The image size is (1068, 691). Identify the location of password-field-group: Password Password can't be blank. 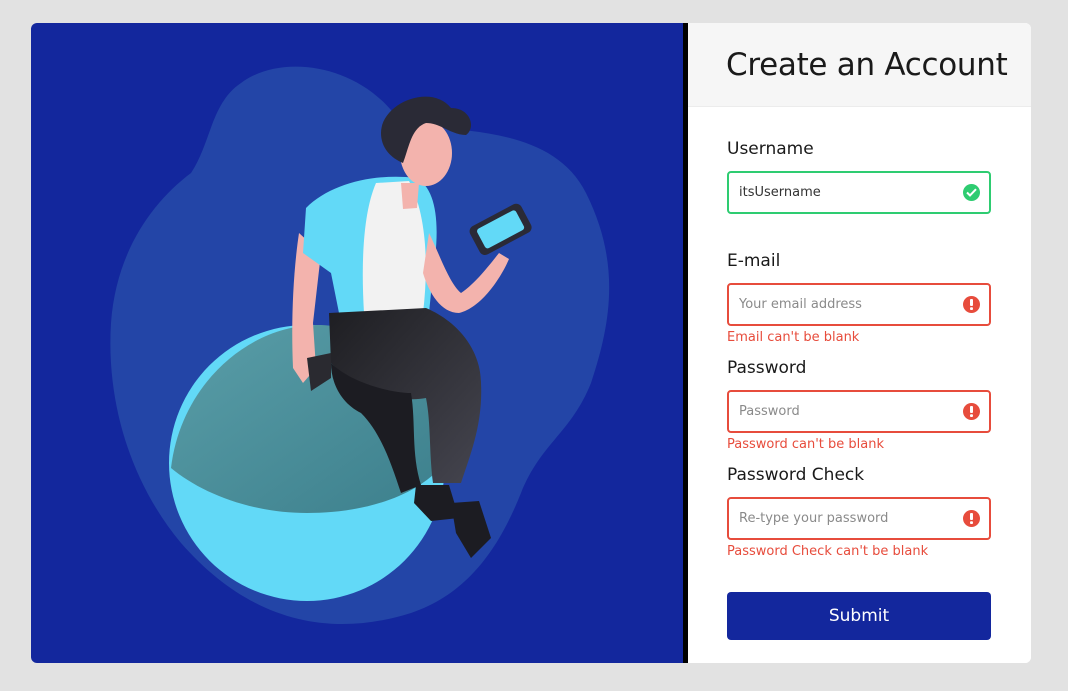
(859, 405).